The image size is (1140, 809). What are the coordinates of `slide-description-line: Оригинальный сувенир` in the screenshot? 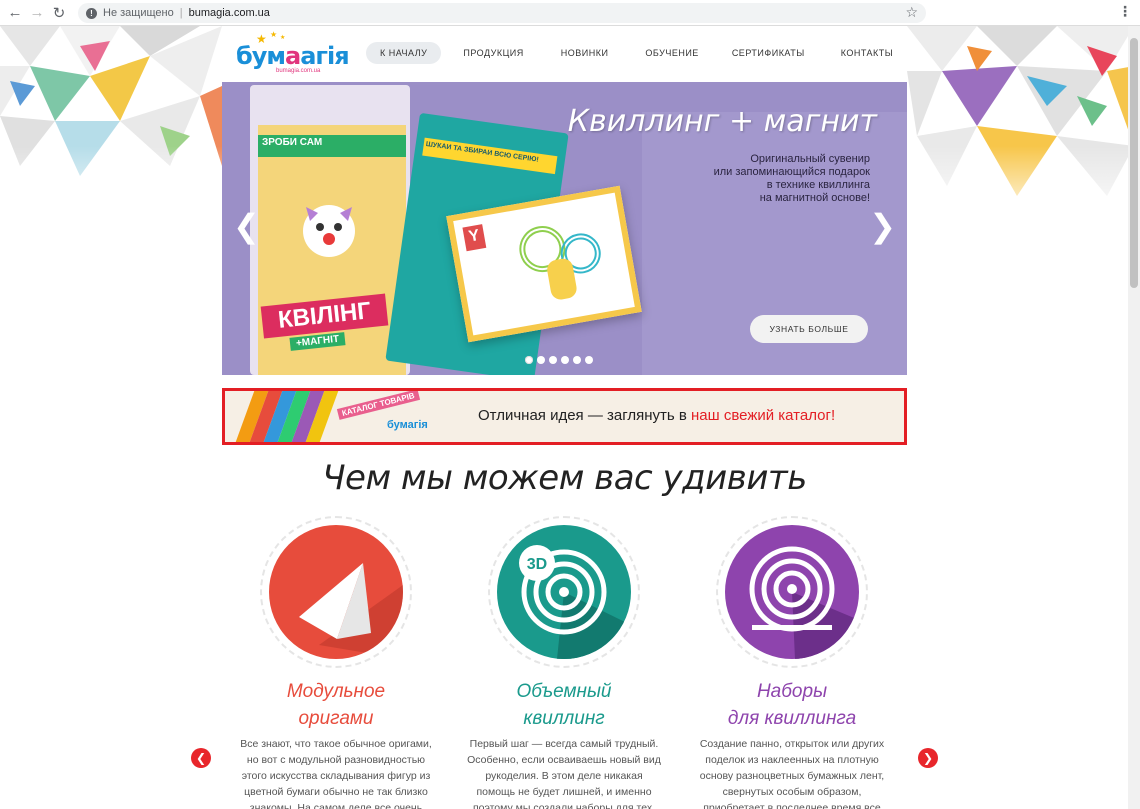 It's located at (810, 159).